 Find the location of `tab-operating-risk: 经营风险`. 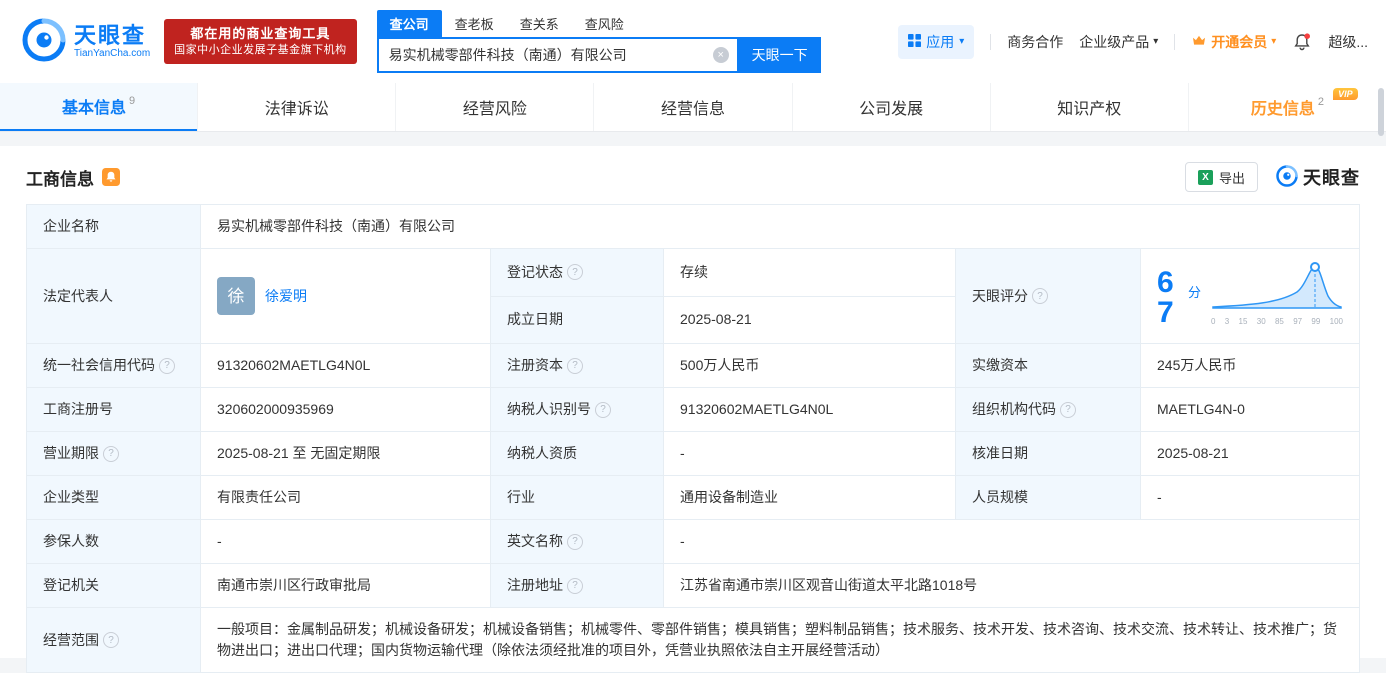

tab-operating-risk: 经营风险 is located at coordinates (494, 107).